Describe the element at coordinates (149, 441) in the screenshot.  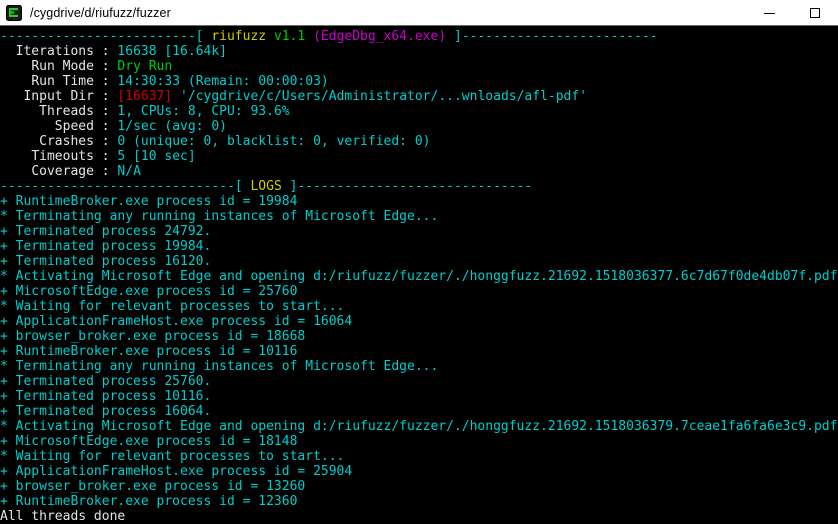
I see `log-line: + MicrosoftEdge.exe process id = 18148` at that location.